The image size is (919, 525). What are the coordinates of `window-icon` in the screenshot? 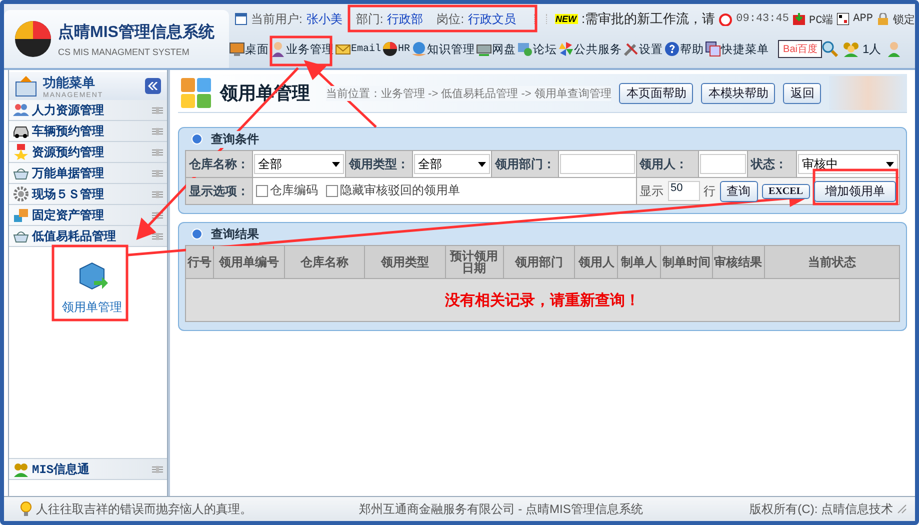 It's located at (196, 93).